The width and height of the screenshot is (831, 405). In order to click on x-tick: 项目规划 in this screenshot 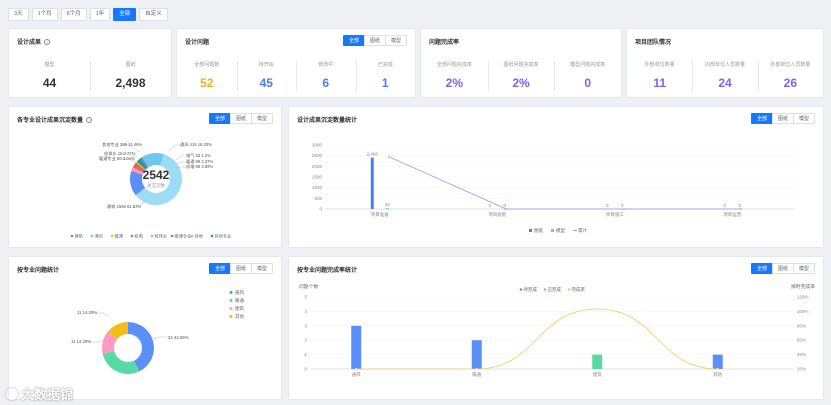, I will do `click(497, 214)`.